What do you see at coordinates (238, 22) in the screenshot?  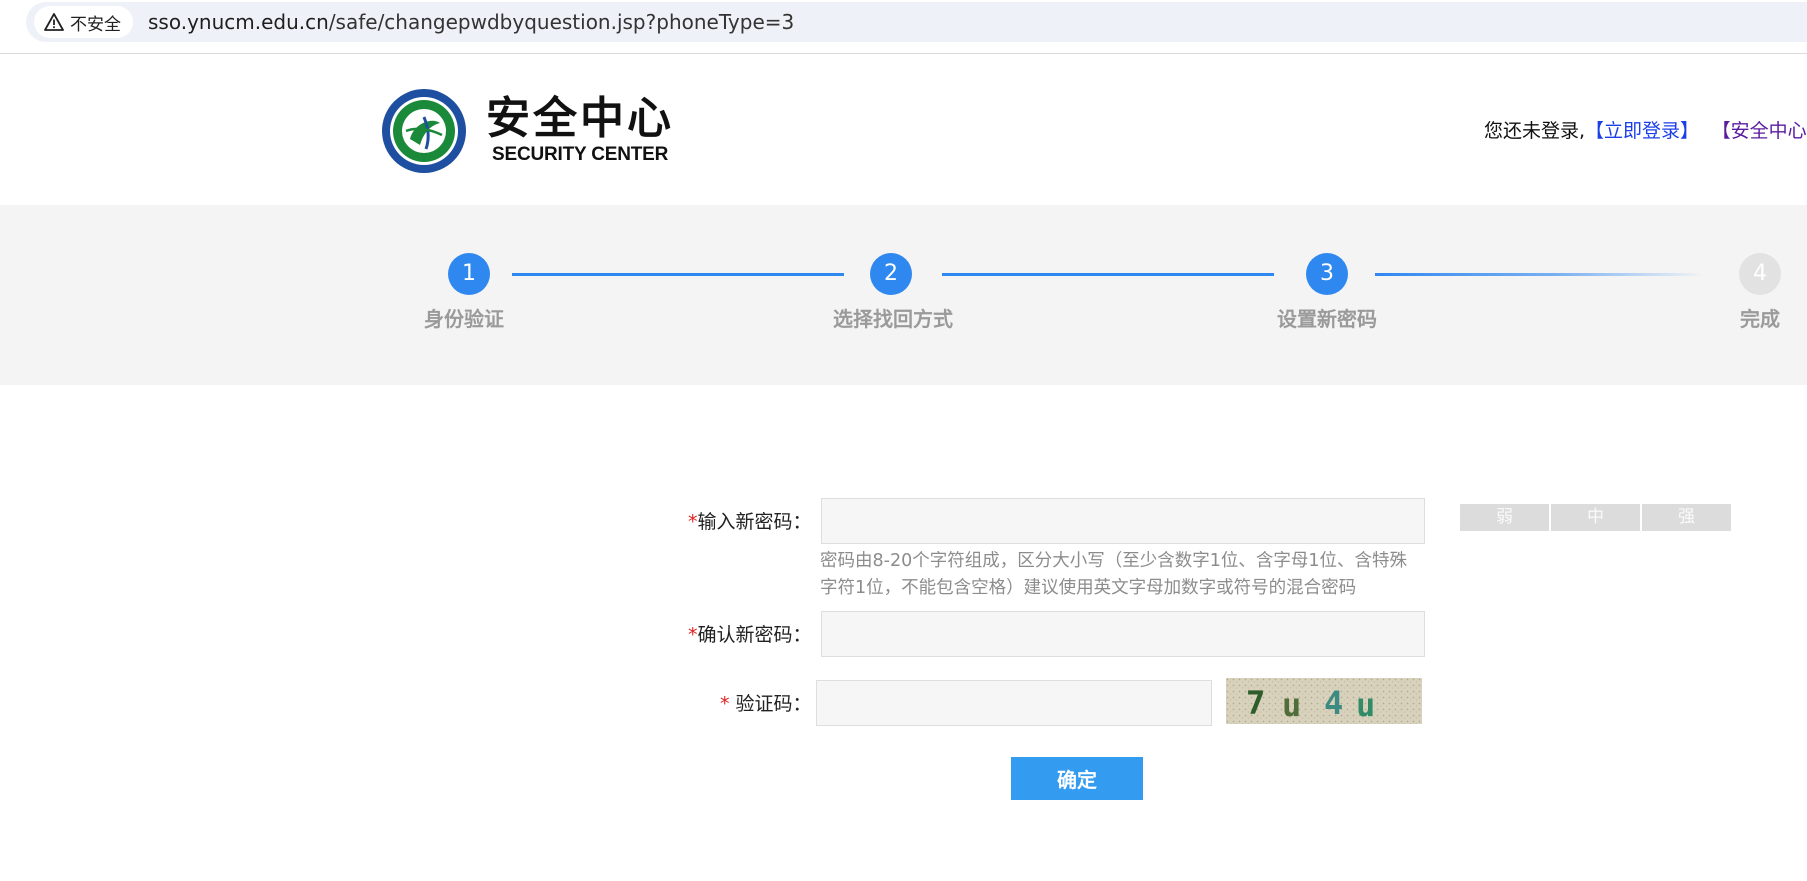 I see `url-host: sso.ynucm.edu.cn` at bounding box center [238, 22].